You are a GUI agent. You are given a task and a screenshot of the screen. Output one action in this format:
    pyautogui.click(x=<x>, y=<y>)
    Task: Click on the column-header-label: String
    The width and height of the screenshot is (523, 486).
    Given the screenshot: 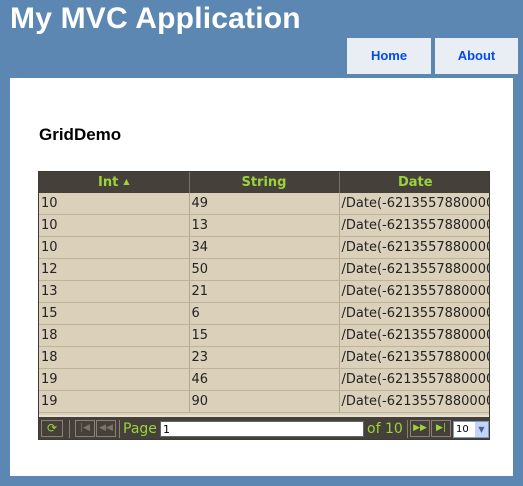 What is the action you would take?
    pyautogui.click(x=264, y=182)
    